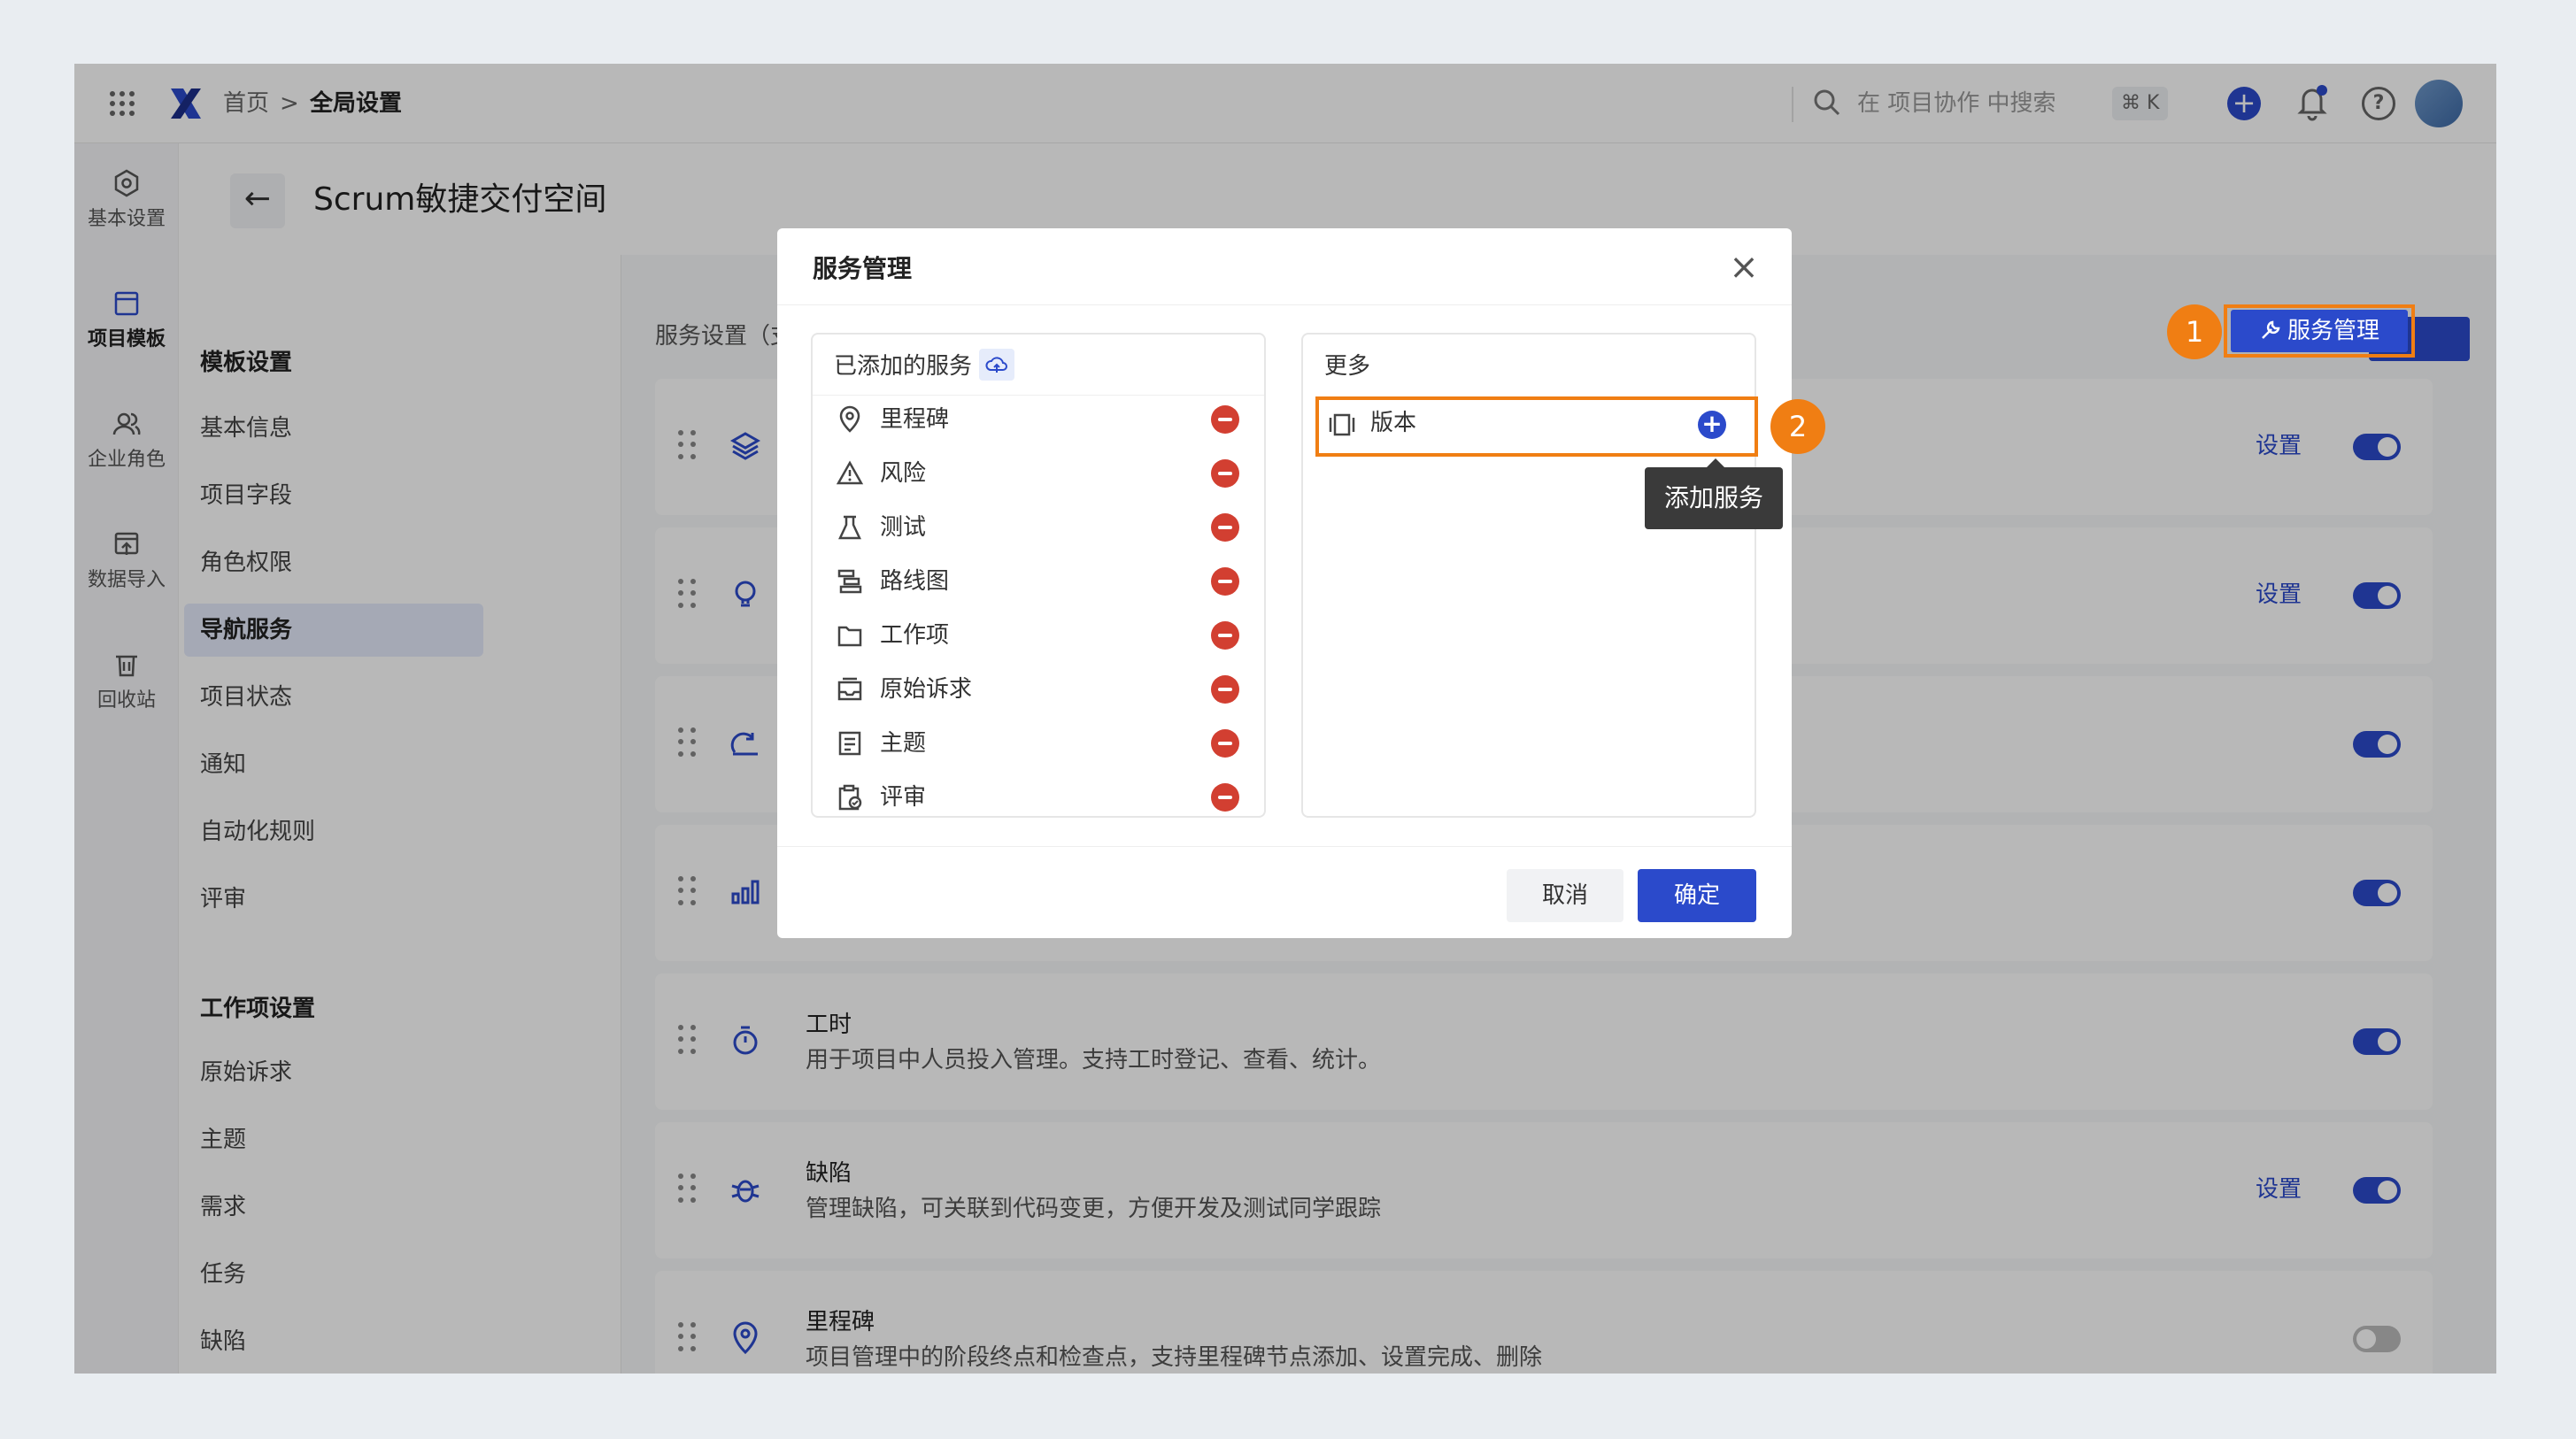  Describe the element at coordinates (926, 689) in the screenshot. I see `added-service-label: 原始诉求` at that location.